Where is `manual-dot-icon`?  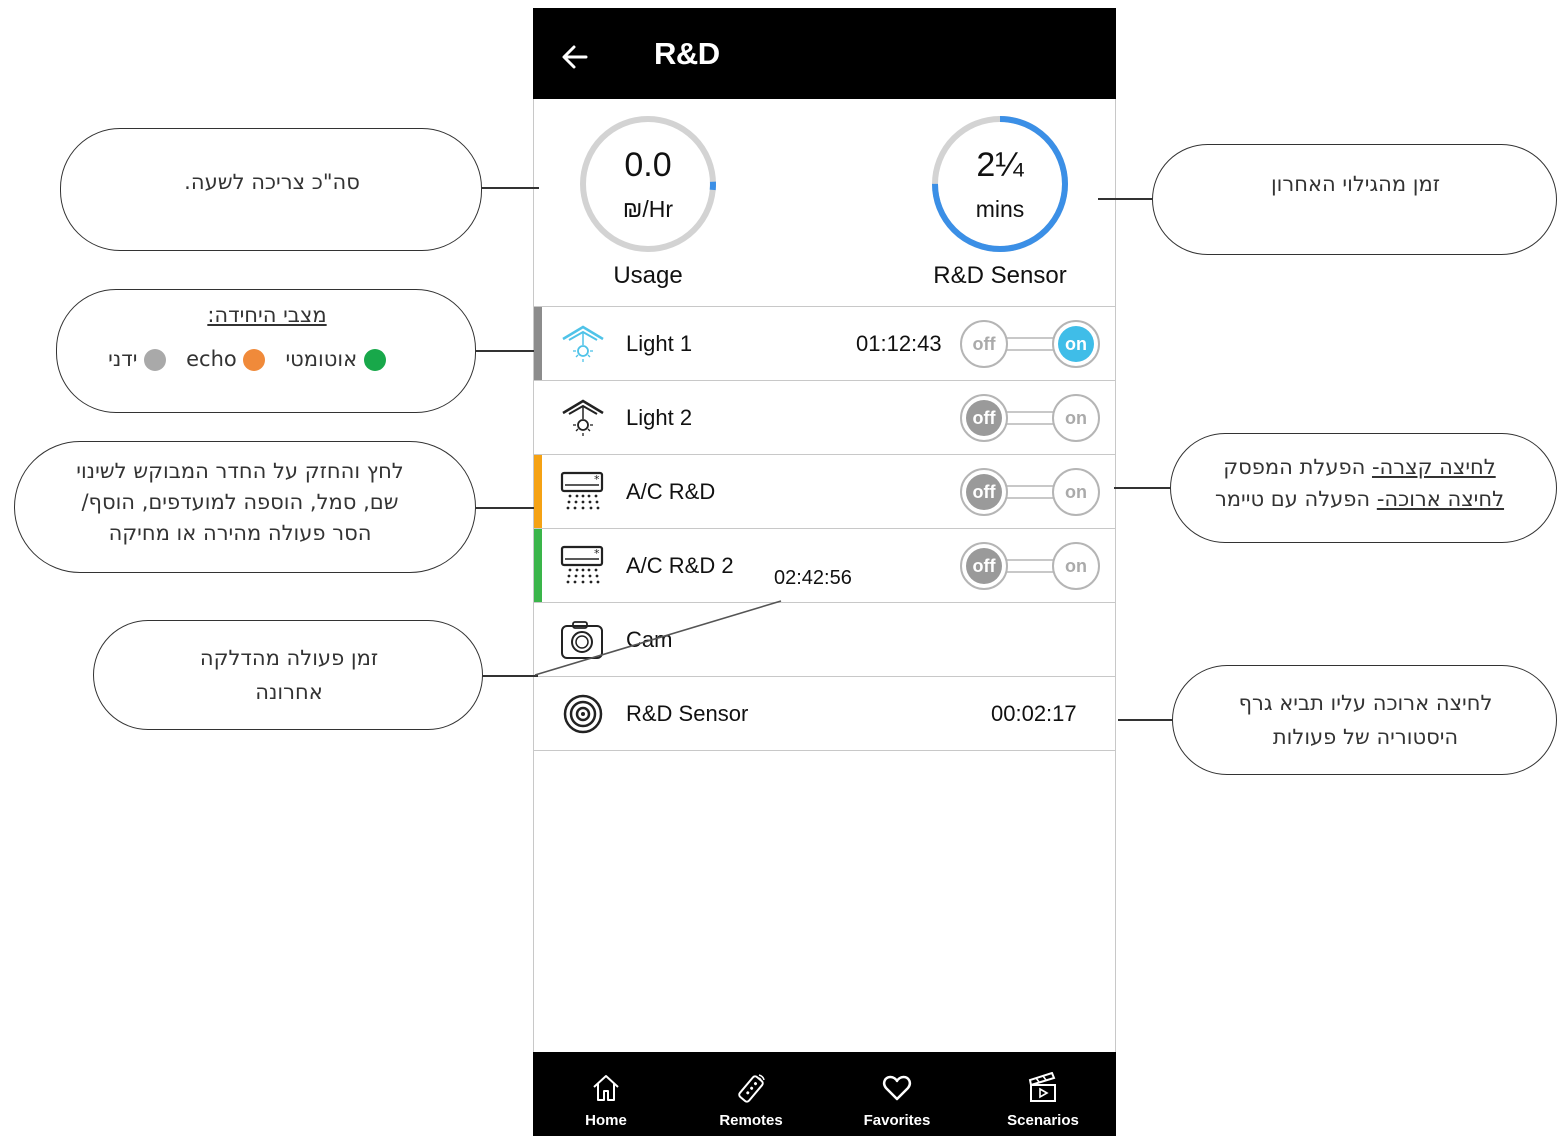 manual-dot-icon is located at coordinates (155, 360).